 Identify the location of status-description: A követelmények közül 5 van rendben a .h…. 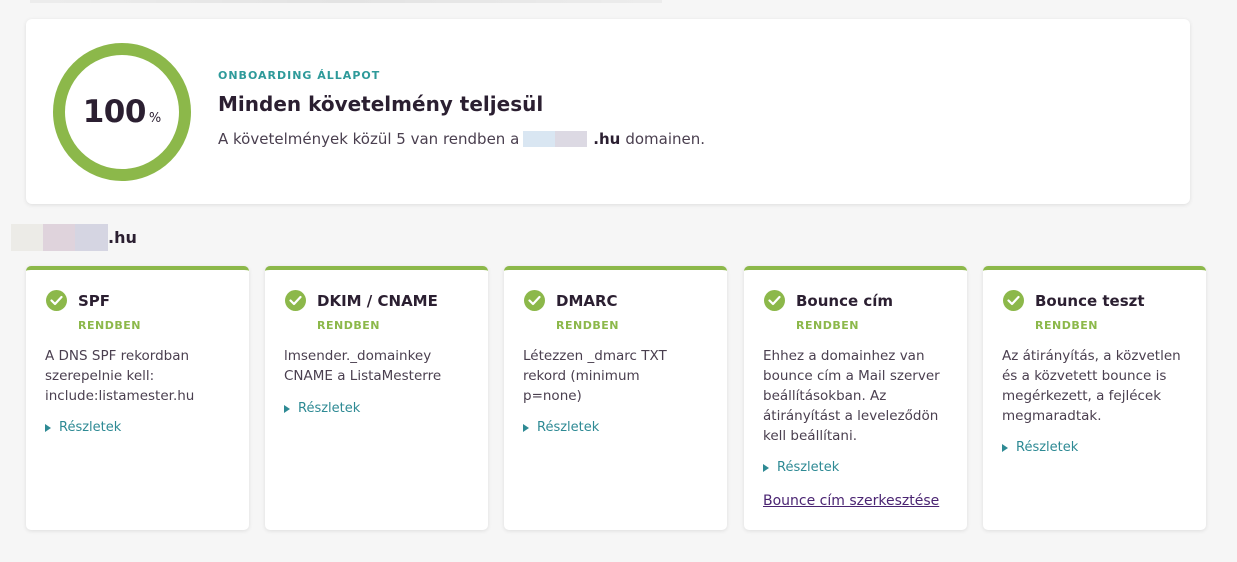
(461, 139).